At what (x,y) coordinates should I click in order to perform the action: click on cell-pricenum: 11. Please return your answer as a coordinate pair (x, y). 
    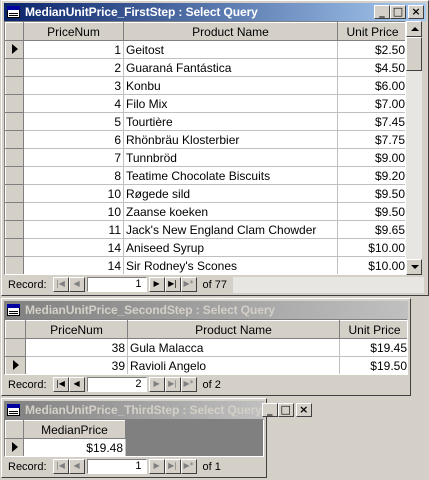
    Looking at the image, I should click on (73, 229).